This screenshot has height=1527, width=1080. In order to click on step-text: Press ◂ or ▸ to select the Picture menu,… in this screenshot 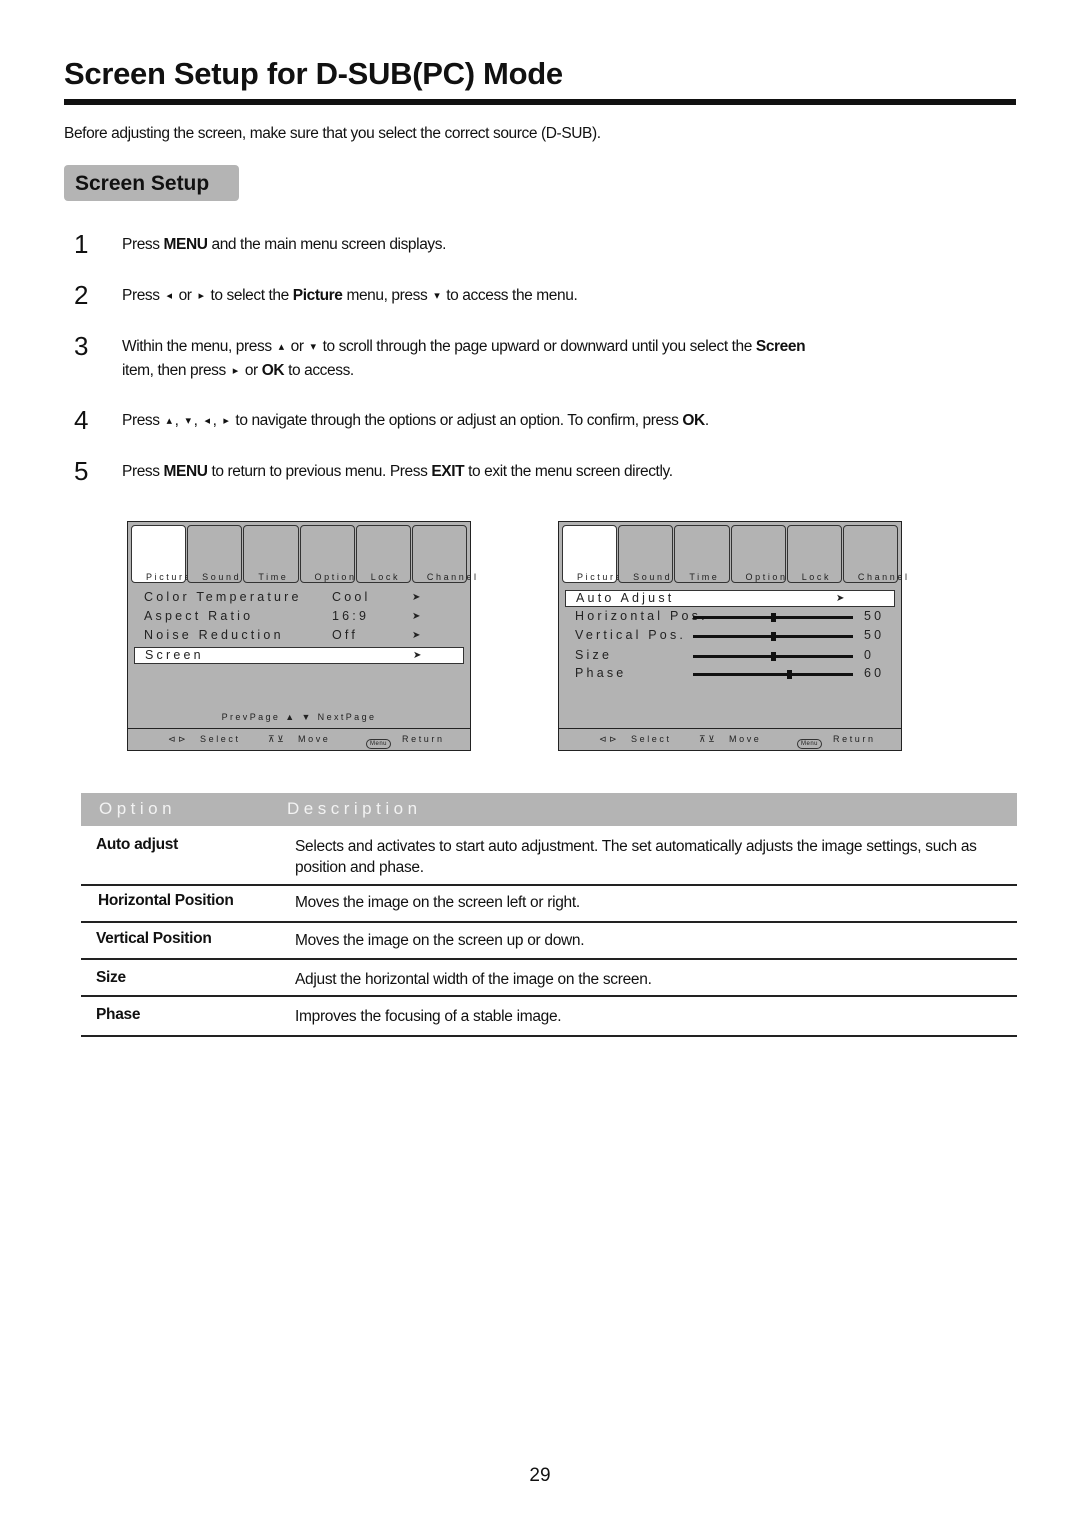, I will do `click(552, 296)`.